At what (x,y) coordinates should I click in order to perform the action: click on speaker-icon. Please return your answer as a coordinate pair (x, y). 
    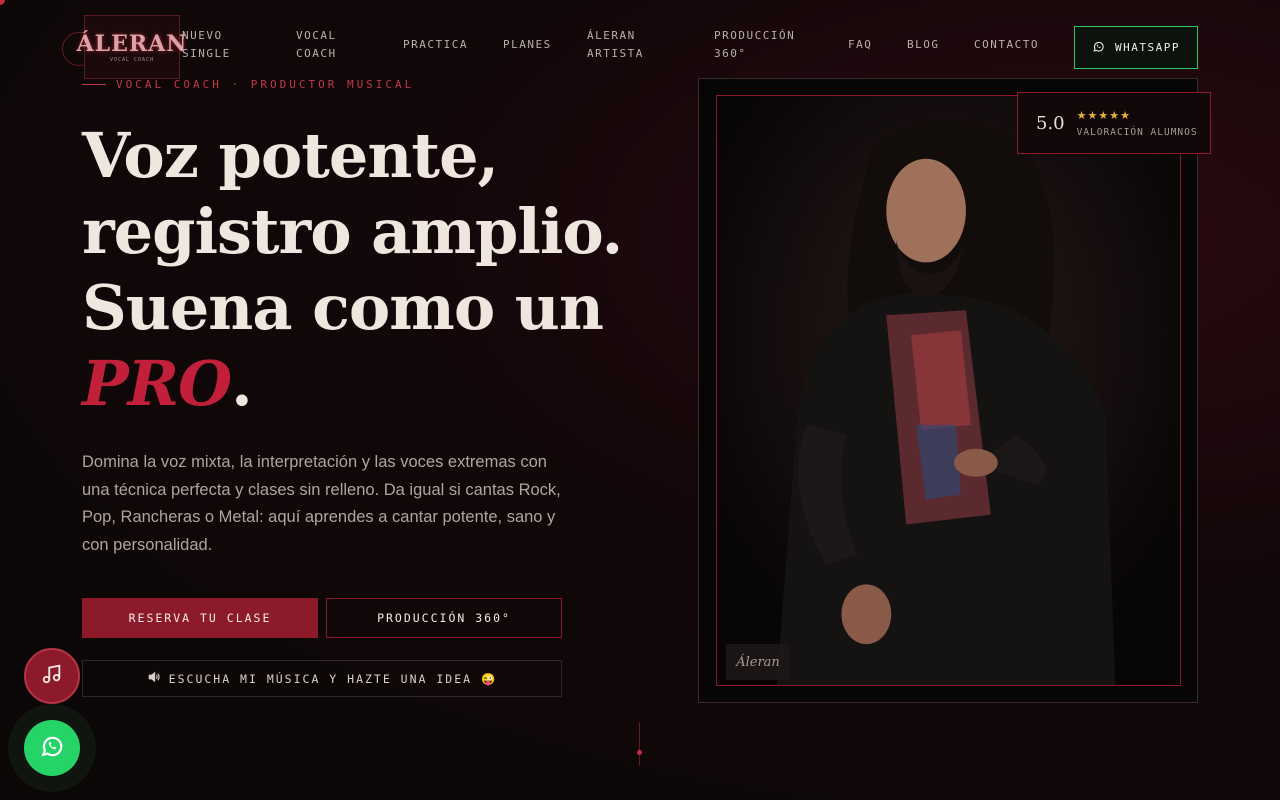
    Looking at the image, I should click on (154, 678).